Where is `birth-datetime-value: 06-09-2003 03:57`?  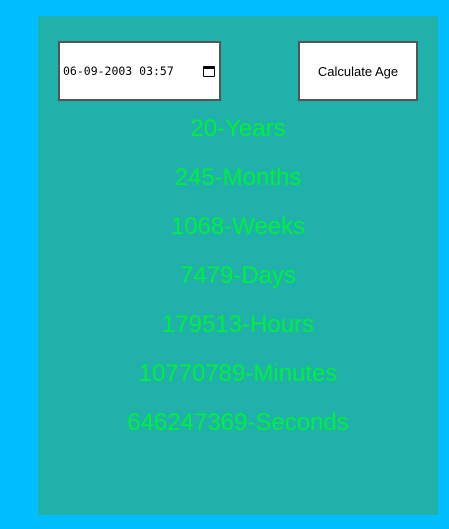 birth-datetime-value: 06-09-2003 03:57 is located at coordinates (133, 71).